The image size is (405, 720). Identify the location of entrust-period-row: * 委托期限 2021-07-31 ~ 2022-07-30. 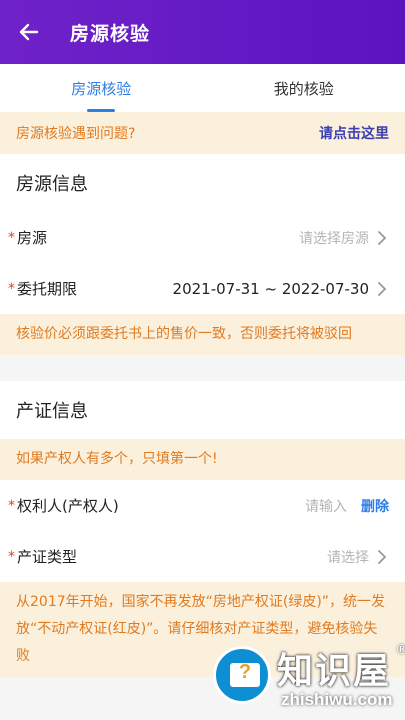
(202, 288).